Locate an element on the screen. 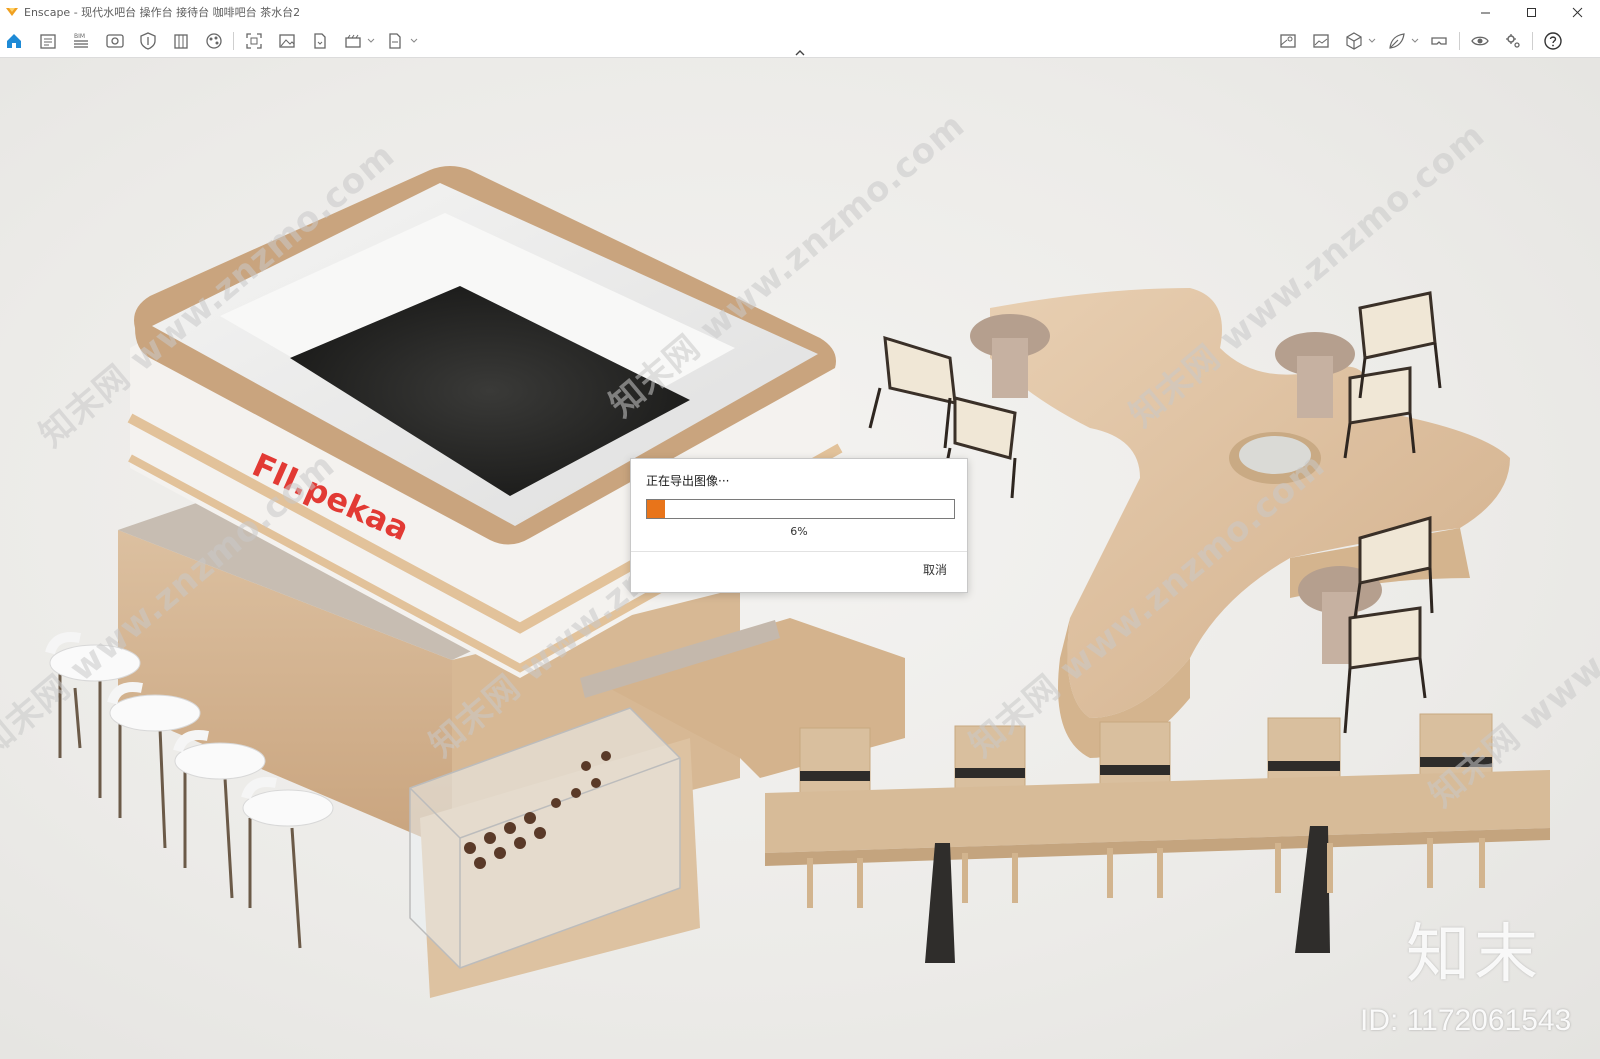 The height and width of the screenshot is (1059, 1600). svg-text: BIM is located at coordinates (79, 36).